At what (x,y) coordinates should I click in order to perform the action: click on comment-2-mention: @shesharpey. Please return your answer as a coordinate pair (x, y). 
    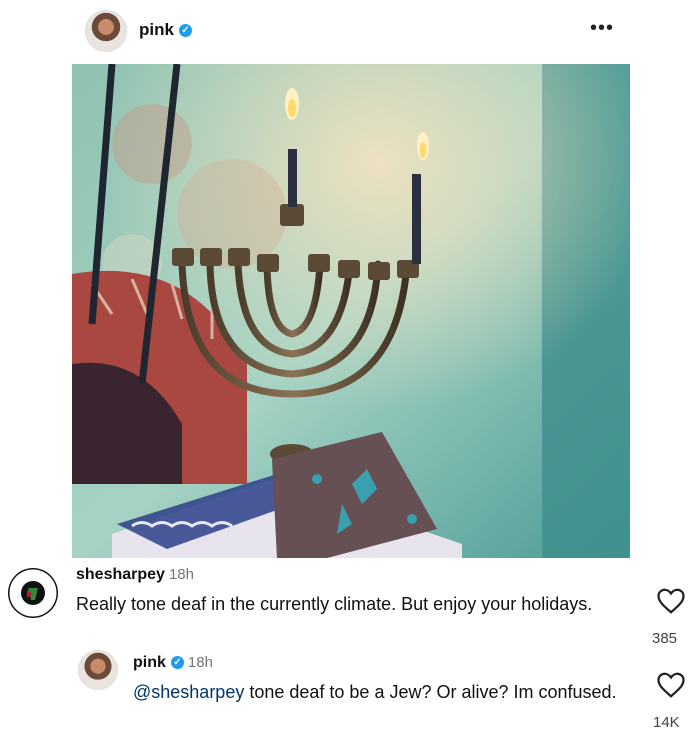
    Looking at the image, I should click on (188, 692).